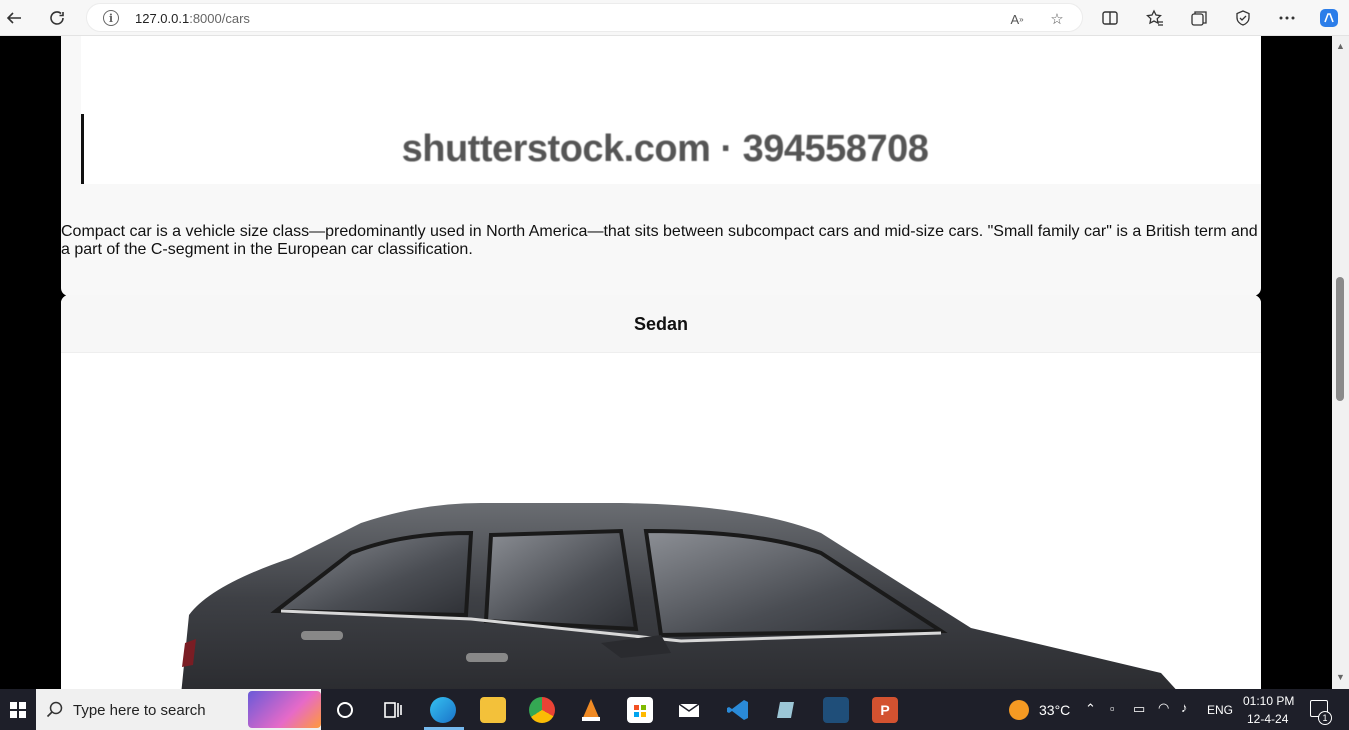 This screenshot has height=730, width=1349. I want to click on notification-count-badge: 1, so click(1325, 718).